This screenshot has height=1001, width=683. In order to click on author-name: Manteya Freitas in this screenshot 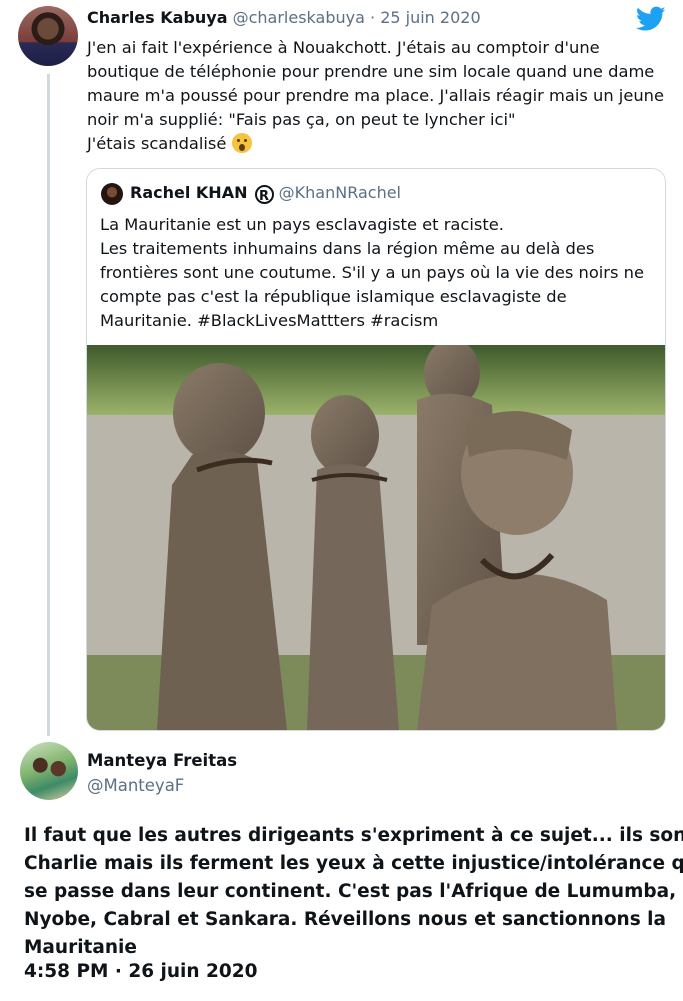, I will do `click(162, 760)`.